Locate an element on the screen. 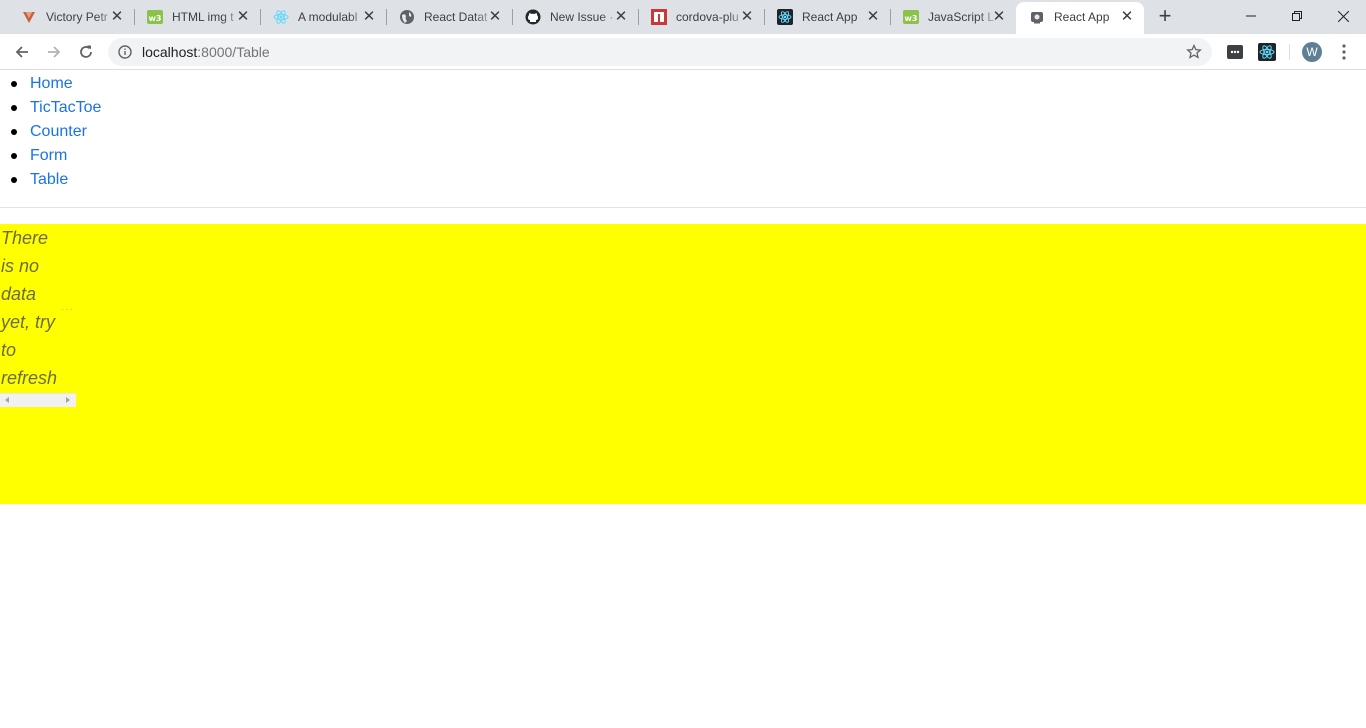 Image resolution: width=1366 pixels, height=728 pixels. horizontal-rule is located at coordinates (683, 207).